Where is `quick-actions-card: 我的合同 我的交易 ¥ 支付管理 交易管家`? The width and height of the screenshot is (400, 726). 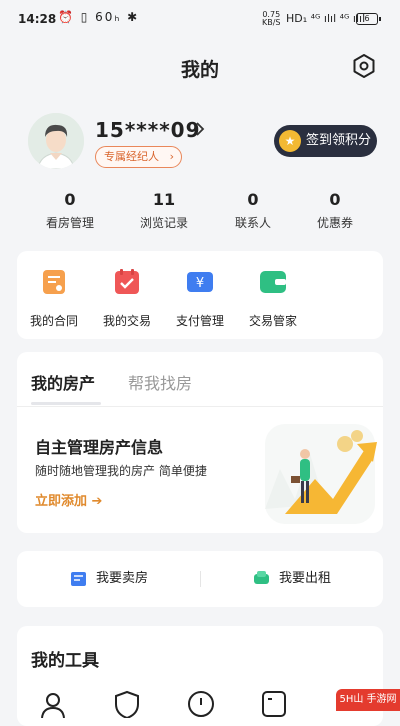 quick-actions-card: 我的合同 我的交易 ¥ 支付管理 交易管家 is located at coordinates (200, 295).